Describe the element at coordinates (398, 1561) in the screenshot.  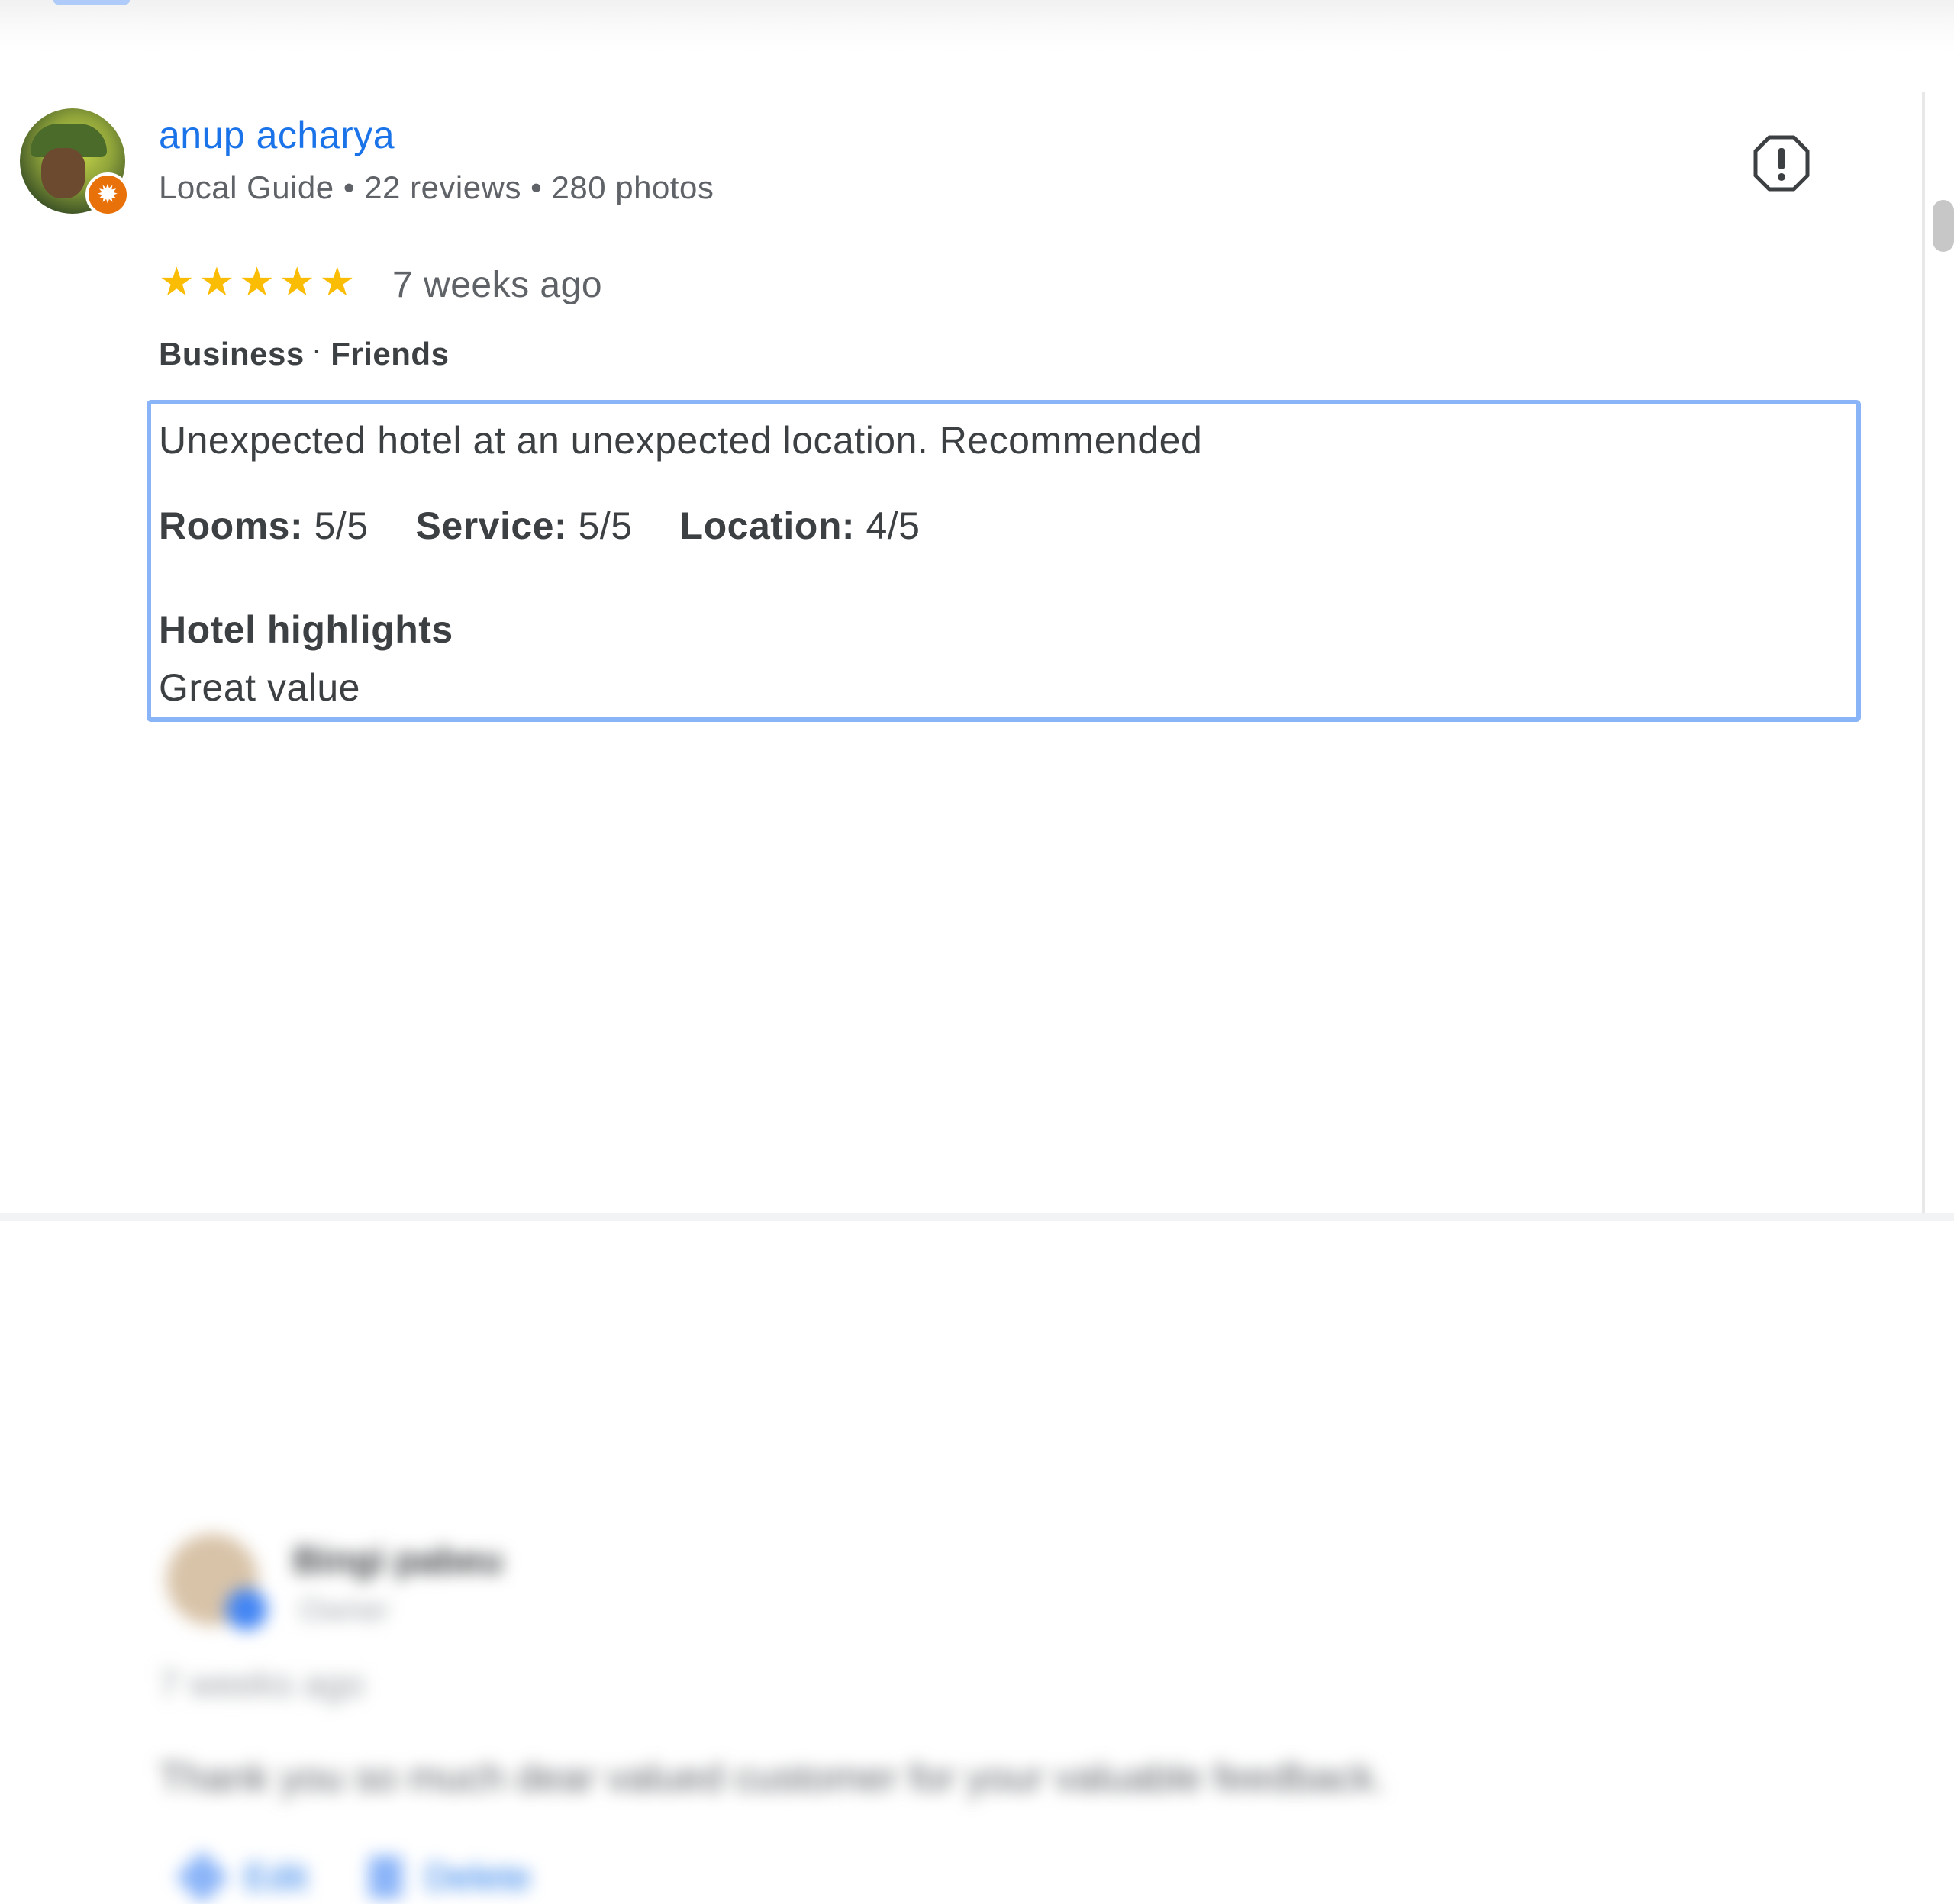
I see `next-reviewer-name: Bingi pabeu` at that location.